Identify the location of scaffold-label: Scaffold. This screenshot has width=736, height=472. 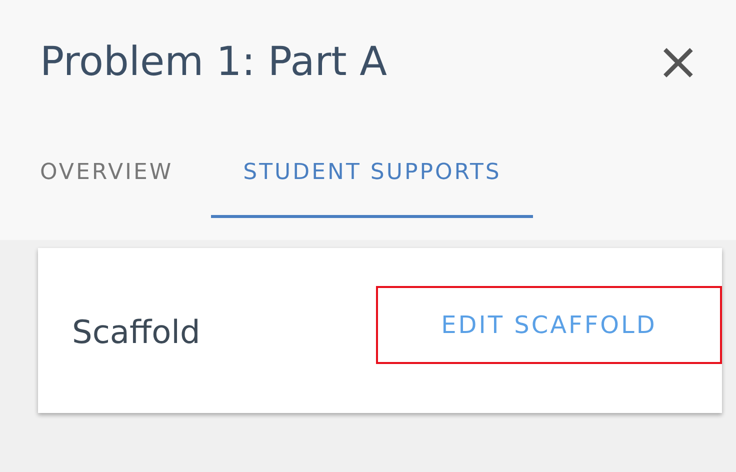
(136, 331).